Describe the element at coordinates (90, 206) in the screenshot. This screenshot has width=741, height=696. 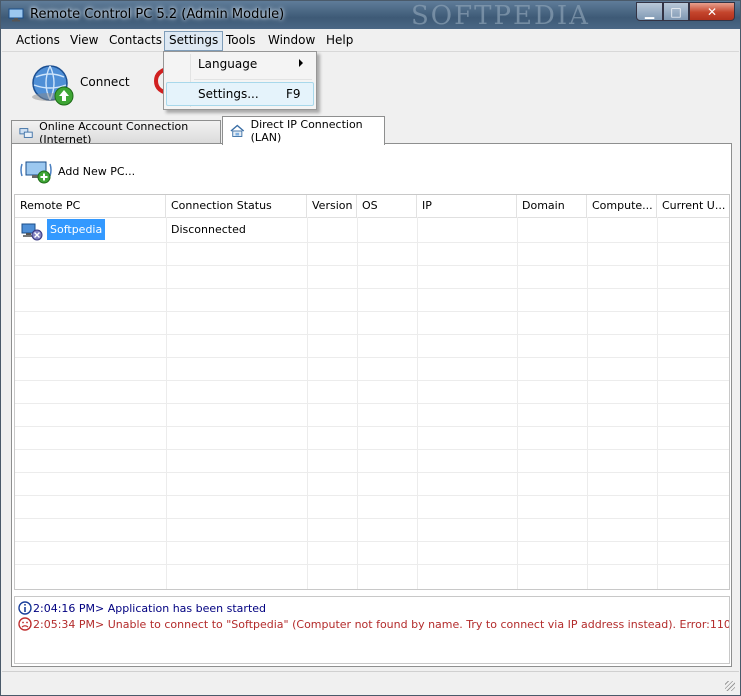
I see `column-remote-pc: Remote PC` at that location.